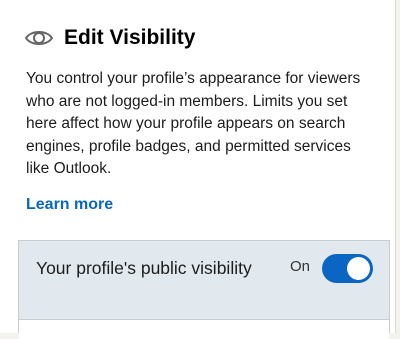 The image size is (400, 339). What do you see at coordinates (204, 329) in the screenshot?
I see `visibility-options-box` at bounding box center [204, 329].